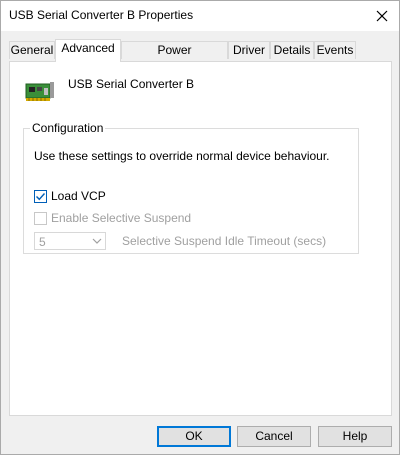 This screenshot has height=455, width=400. What do you see at coordinates (32, 50) in the screenshot?
I see `tab-general: General` at bounding box center [32, 50].